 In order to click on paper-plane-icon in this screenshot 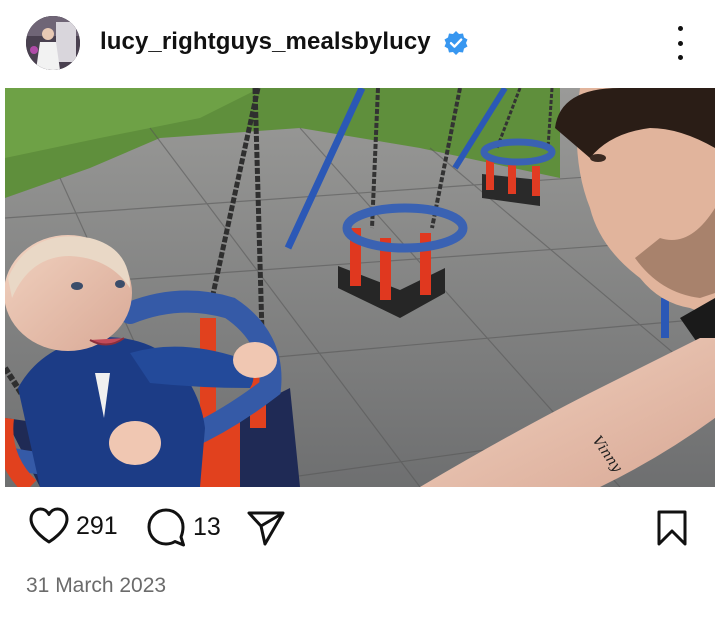, I will do `click(266, 528)`.